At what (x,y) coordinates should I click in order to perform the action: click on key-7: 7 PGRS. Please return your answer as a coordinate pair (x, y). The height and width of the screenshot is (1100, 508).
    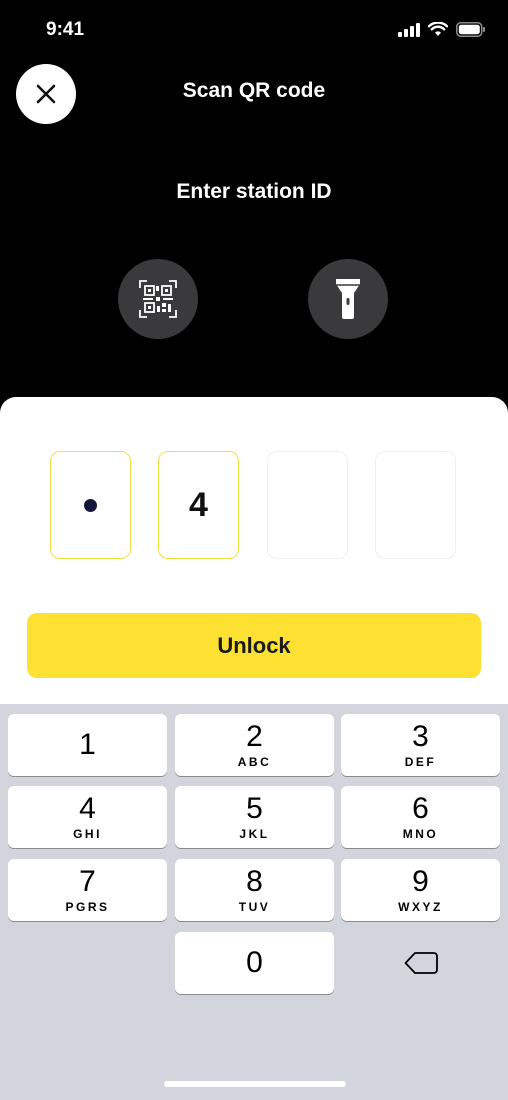
    Looking at the image, I should click on (87, 890).